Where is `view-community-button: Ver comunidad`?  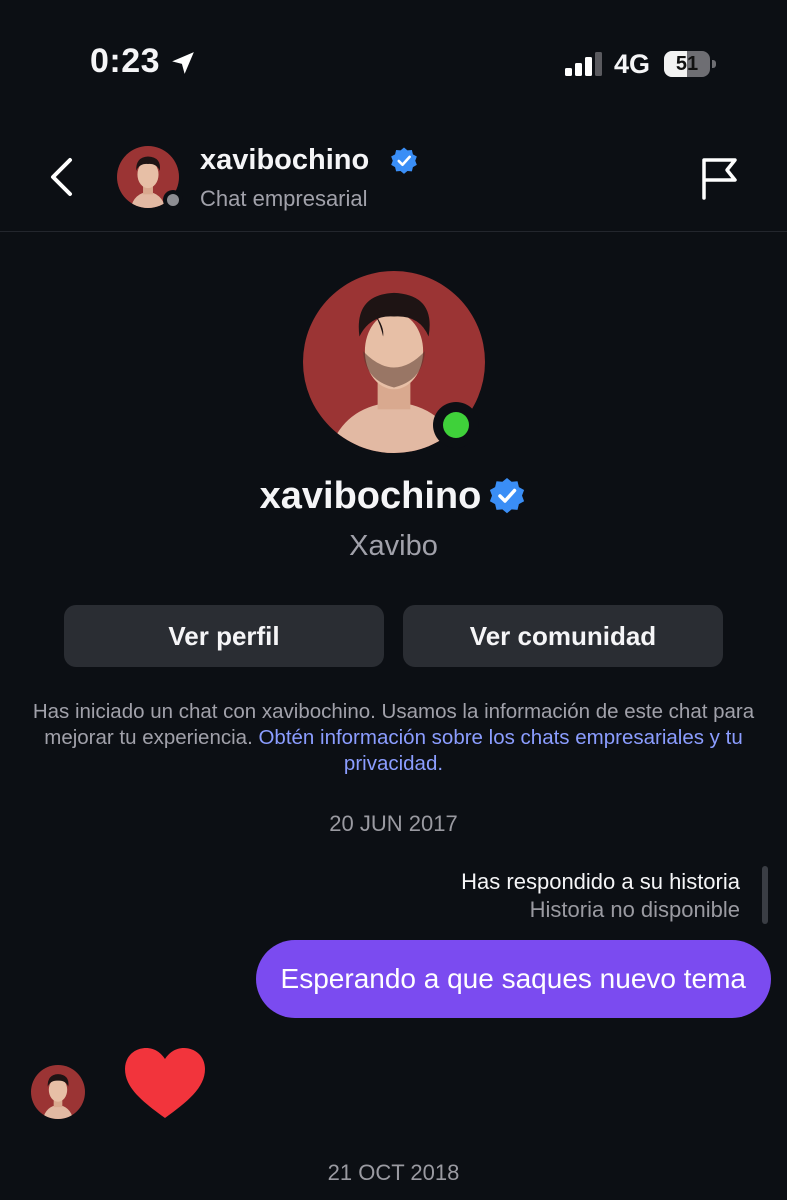
view-community-button: Ver comunidad is located at coordinates (563, 636).